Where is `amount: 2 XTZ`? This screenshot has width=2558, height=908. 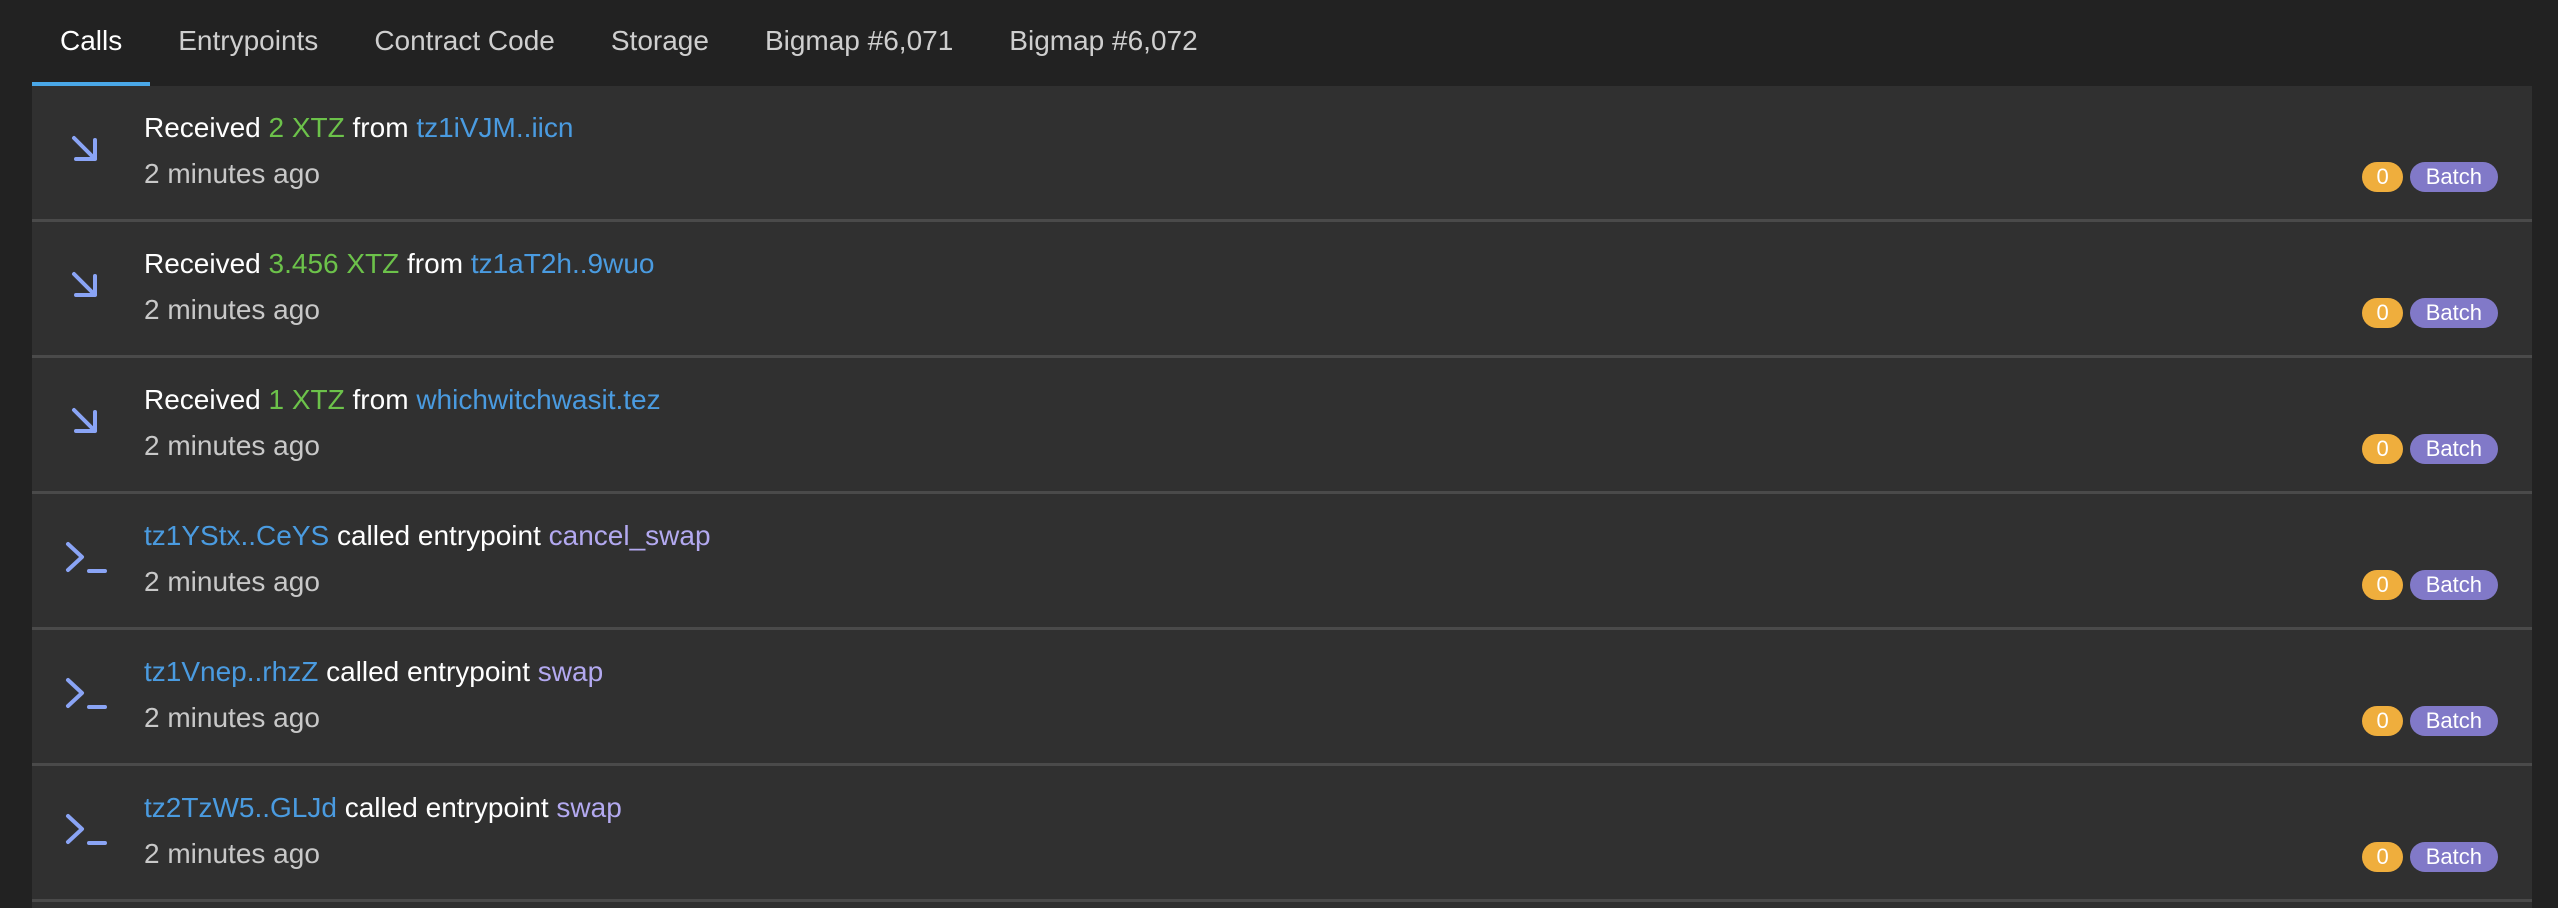 amount: 2 XTZ is located at coordinates (306, 127).